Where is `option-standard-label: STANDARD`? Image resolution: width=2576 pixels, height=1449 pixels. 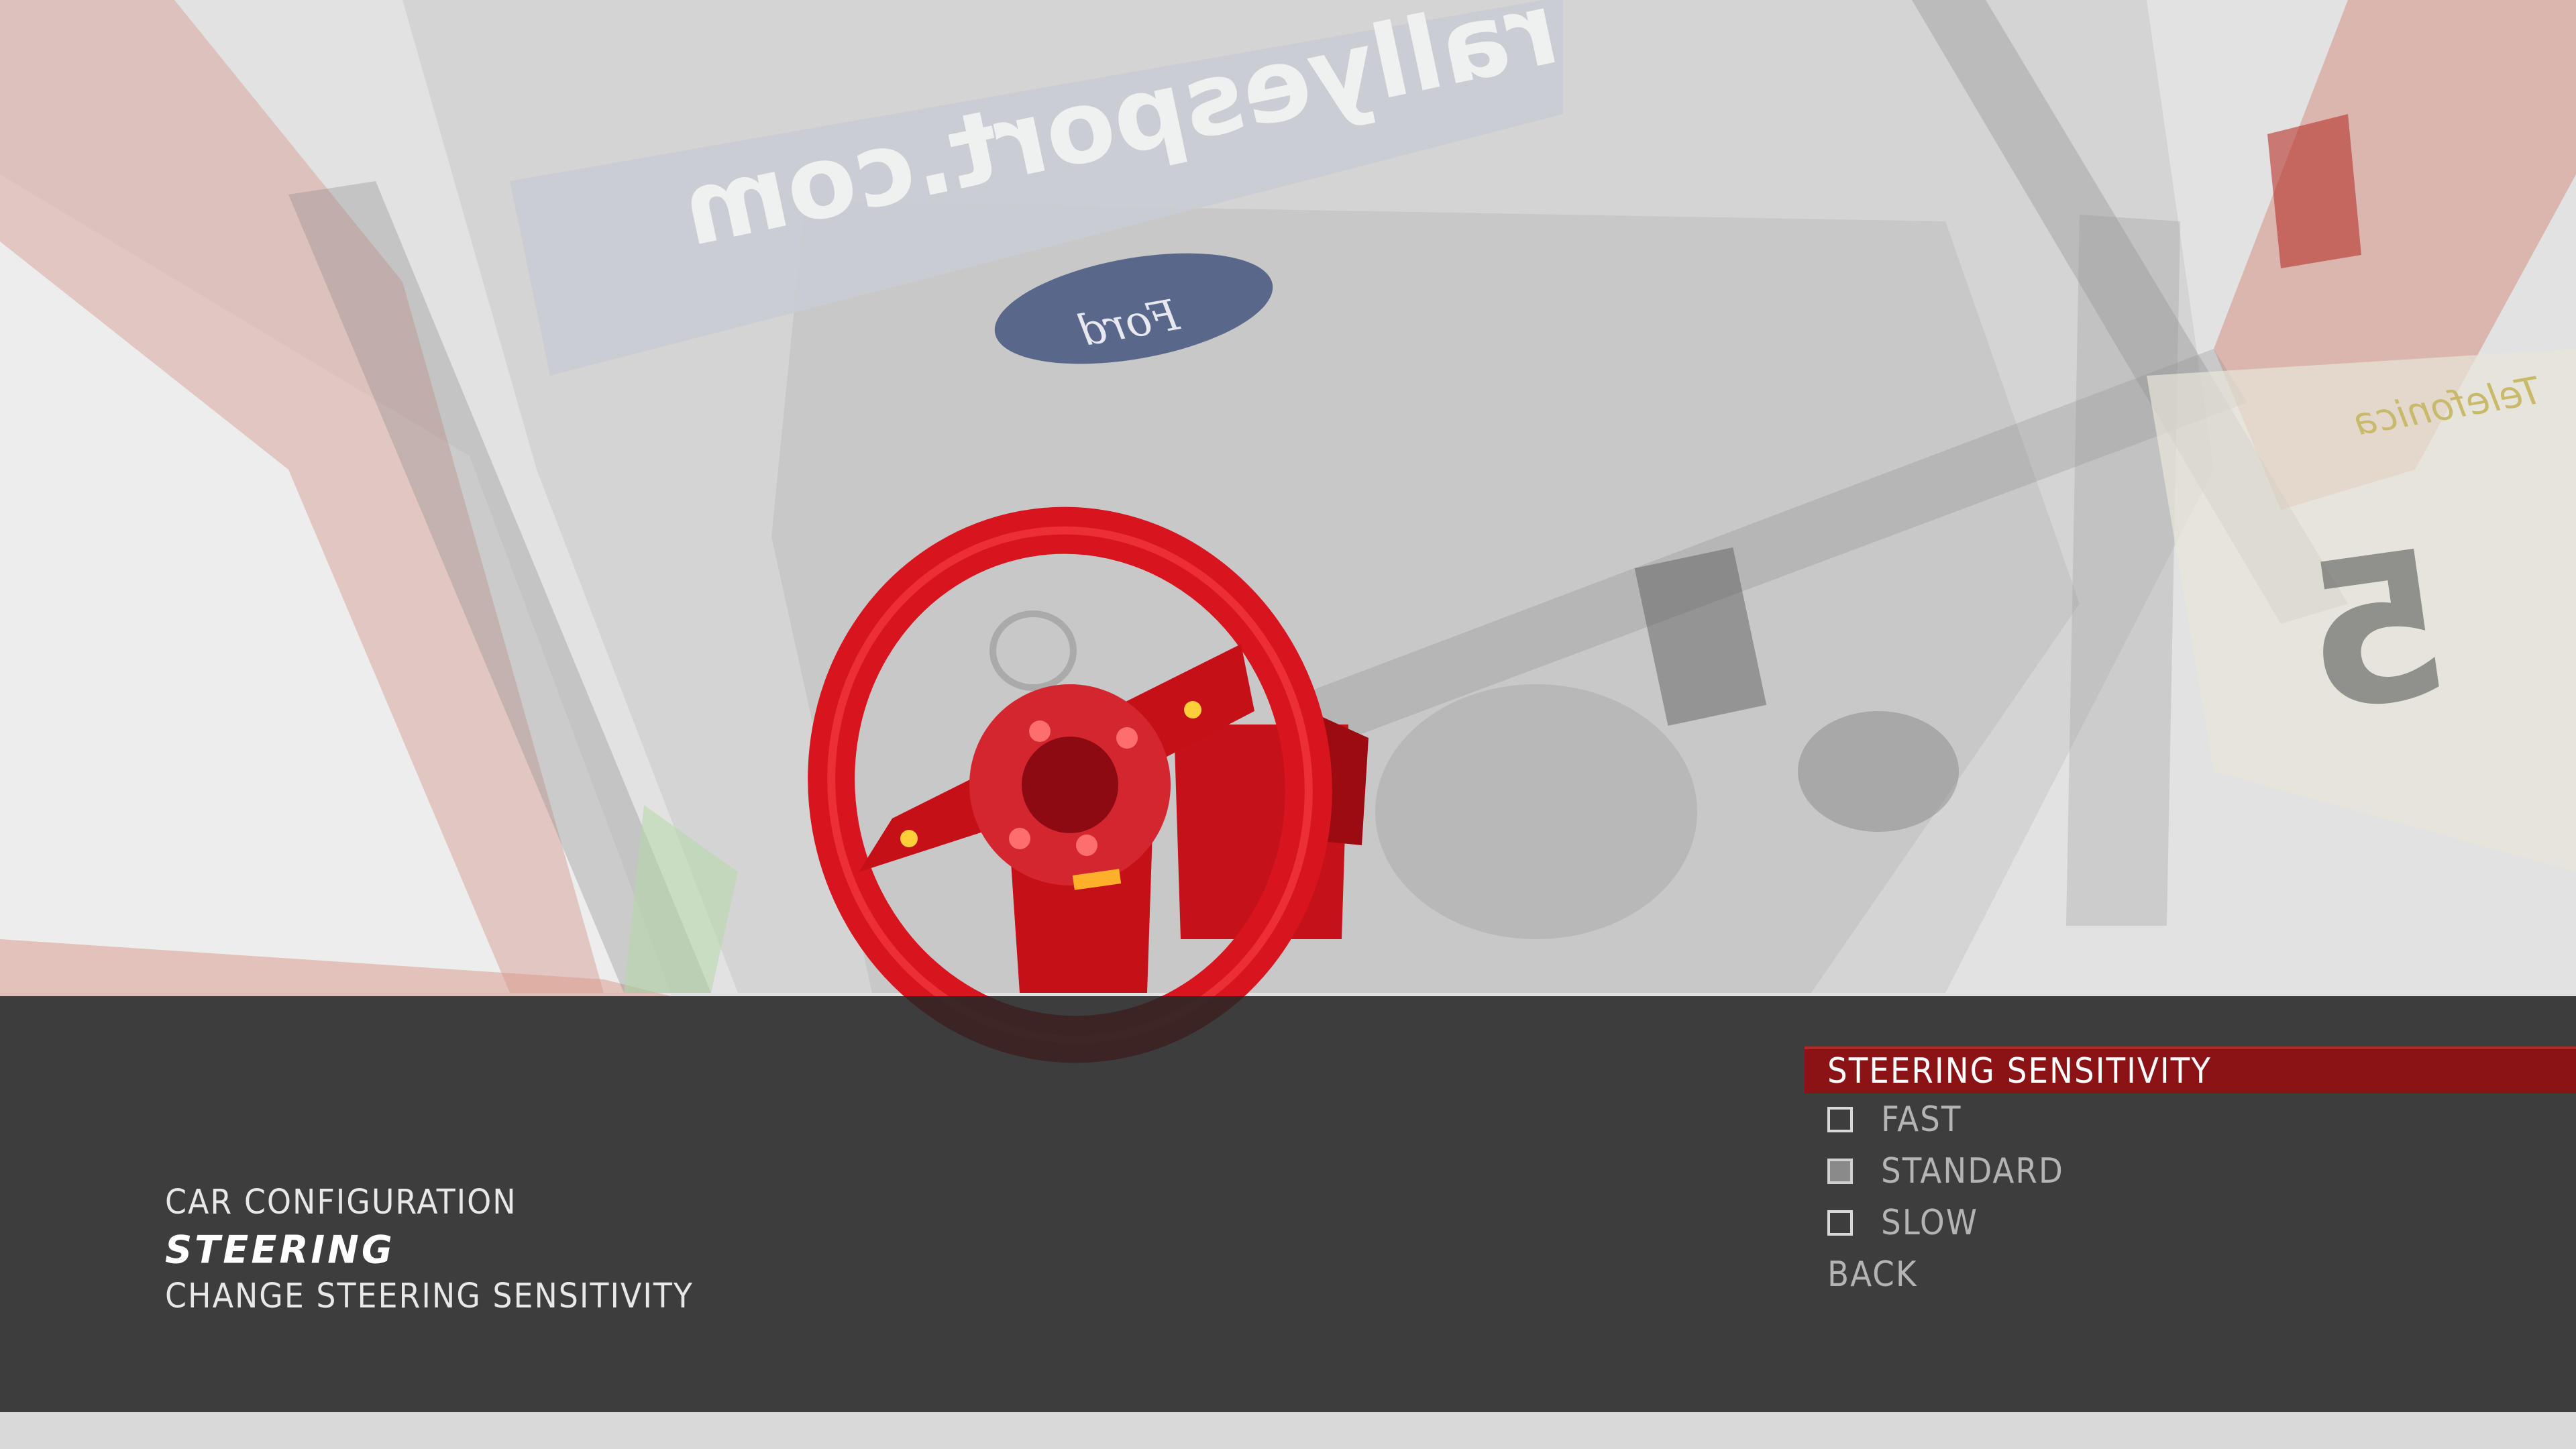
option-standard-label: STANDARD is located at coordinates (1972, 1170).